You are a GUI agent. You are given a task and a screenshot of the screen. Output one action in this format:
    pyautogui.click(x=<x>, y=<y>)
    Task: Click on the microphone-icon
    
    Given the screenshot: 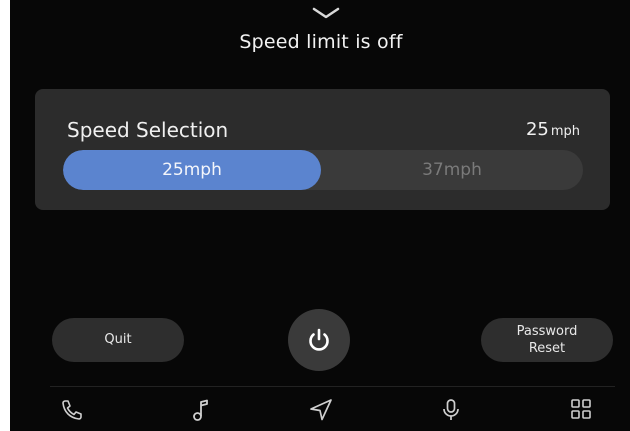 What is the action you would take?
    pyautogui.click(x=451, y=411)
    